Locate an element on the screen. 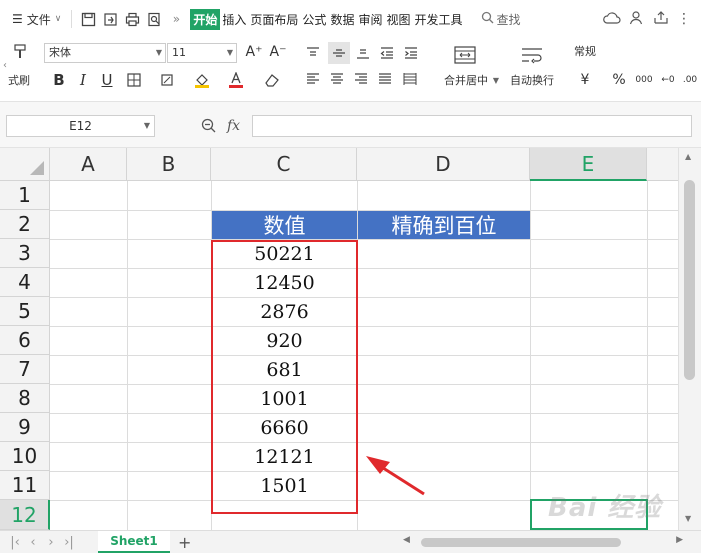 The width and height of the screenshot is (701, 553). font-color-icon is located at coordinates (236, 80).